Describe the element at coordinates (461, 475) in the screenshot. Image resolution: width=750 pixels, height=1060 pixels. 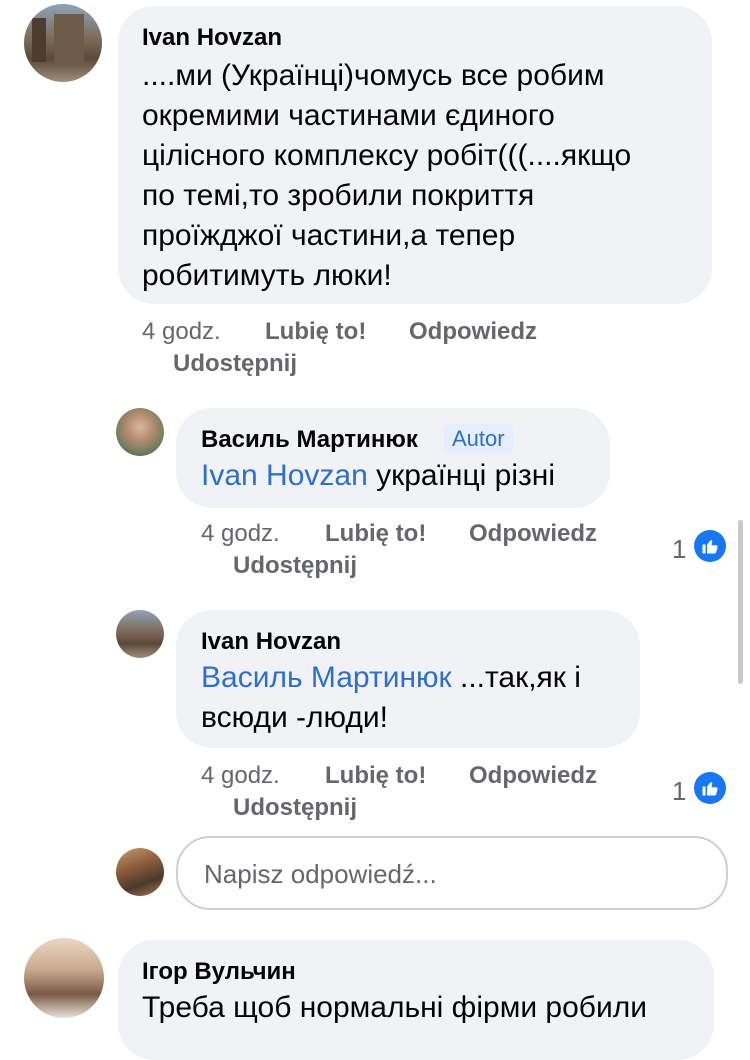
I see `reply-text-body: українці різні` at that location.